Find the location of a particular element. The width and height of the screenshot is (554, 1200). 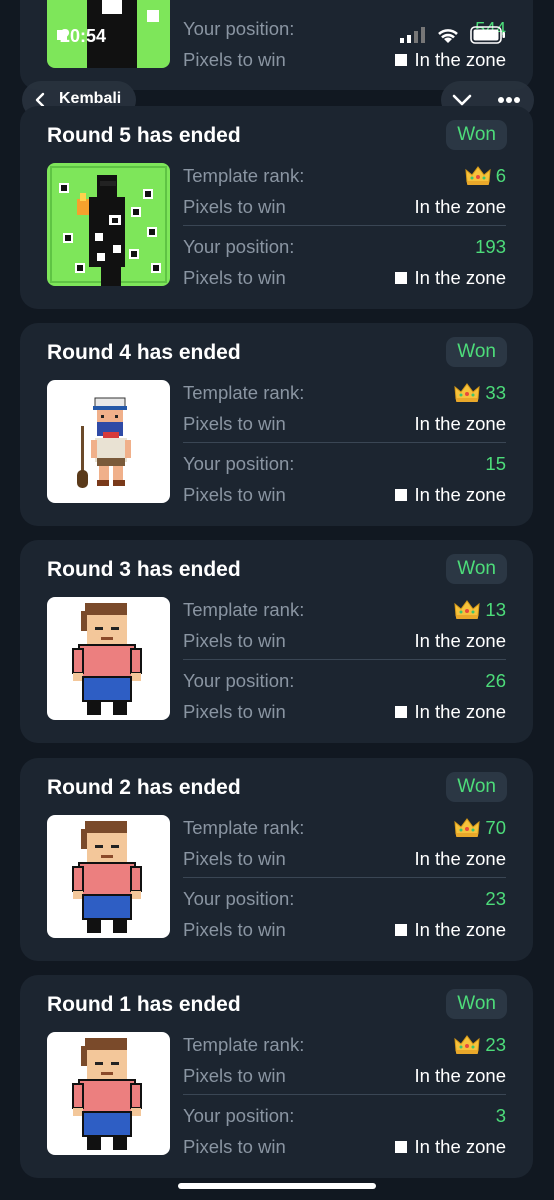

template-rank-value: 23 is located at coordinates (480, 1045).